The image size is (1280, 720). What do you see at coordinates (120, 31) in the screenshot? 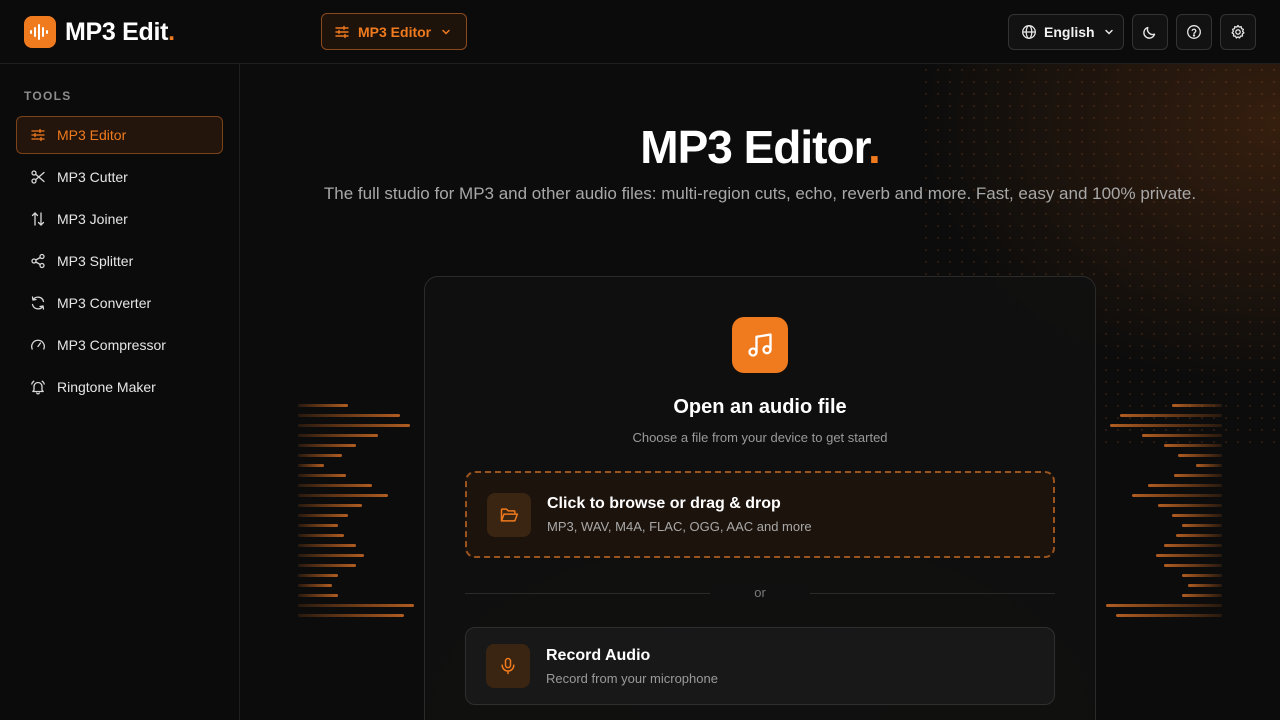
I see `logo-text: MP3 Edit.` at bounding box center [120, 31].